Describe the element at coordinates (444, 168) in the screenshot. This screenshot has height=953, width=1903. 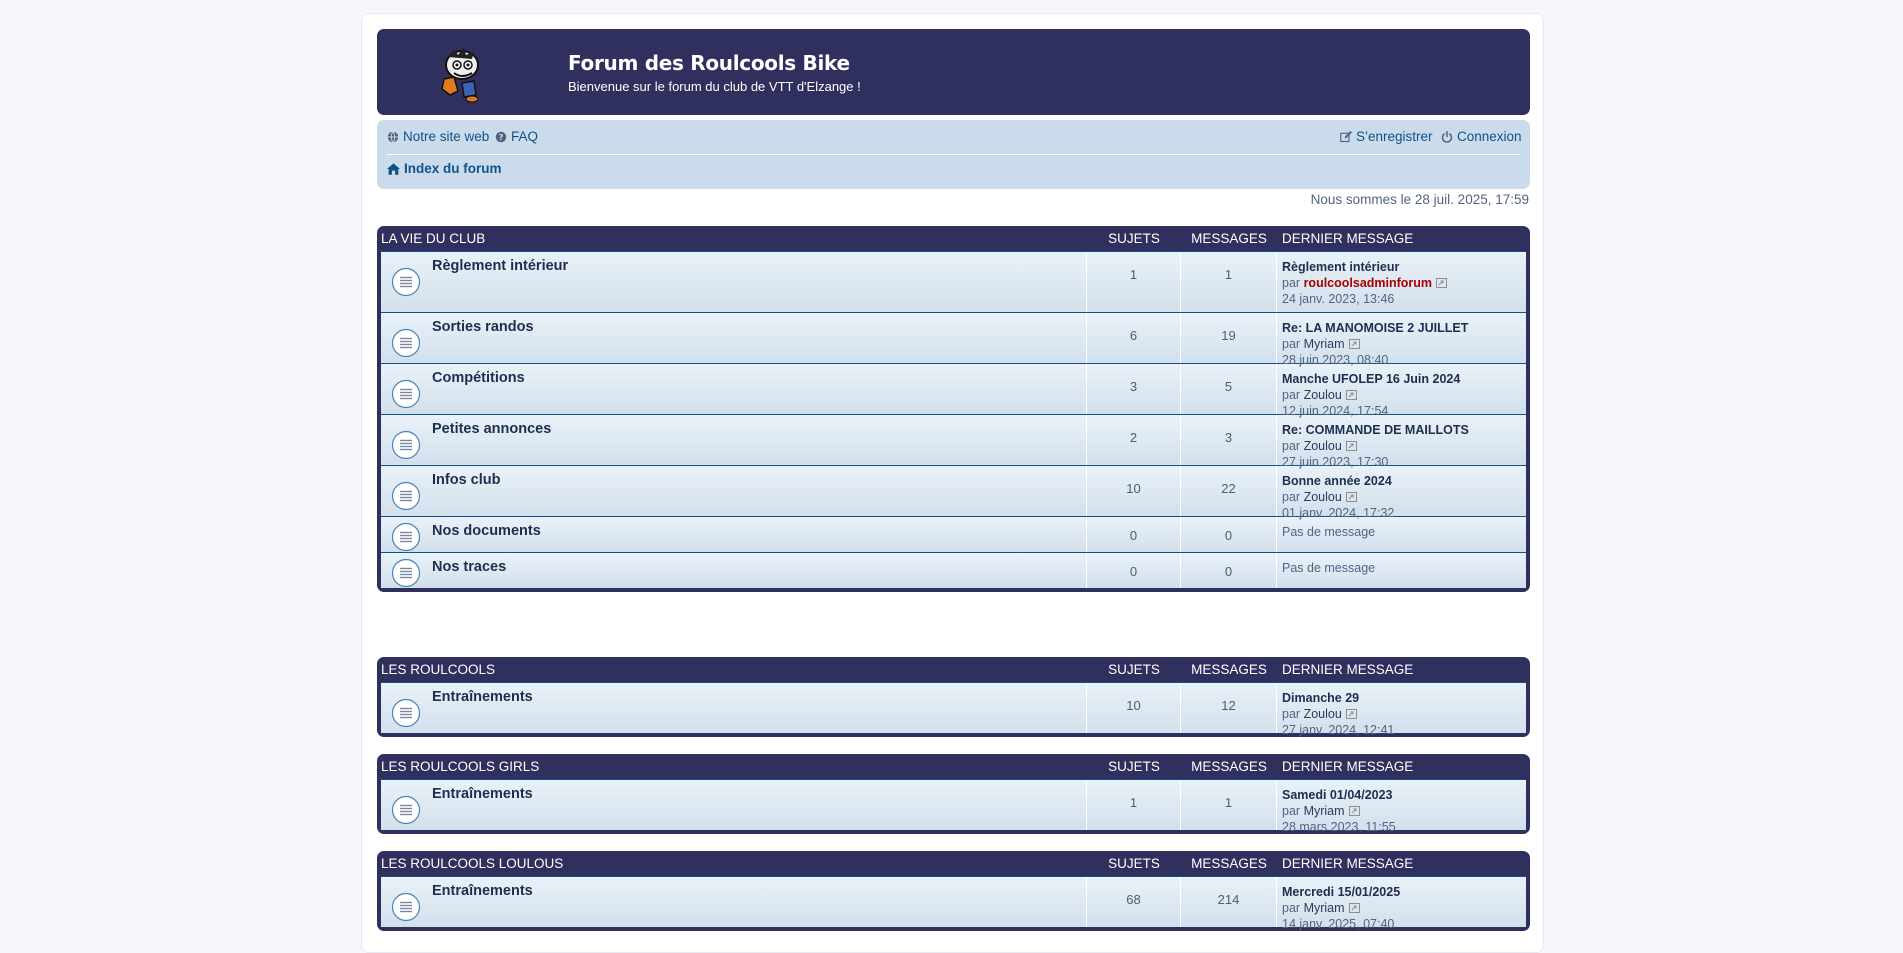
I see `breadcrumb-forum-index: Index du forum` at that location.